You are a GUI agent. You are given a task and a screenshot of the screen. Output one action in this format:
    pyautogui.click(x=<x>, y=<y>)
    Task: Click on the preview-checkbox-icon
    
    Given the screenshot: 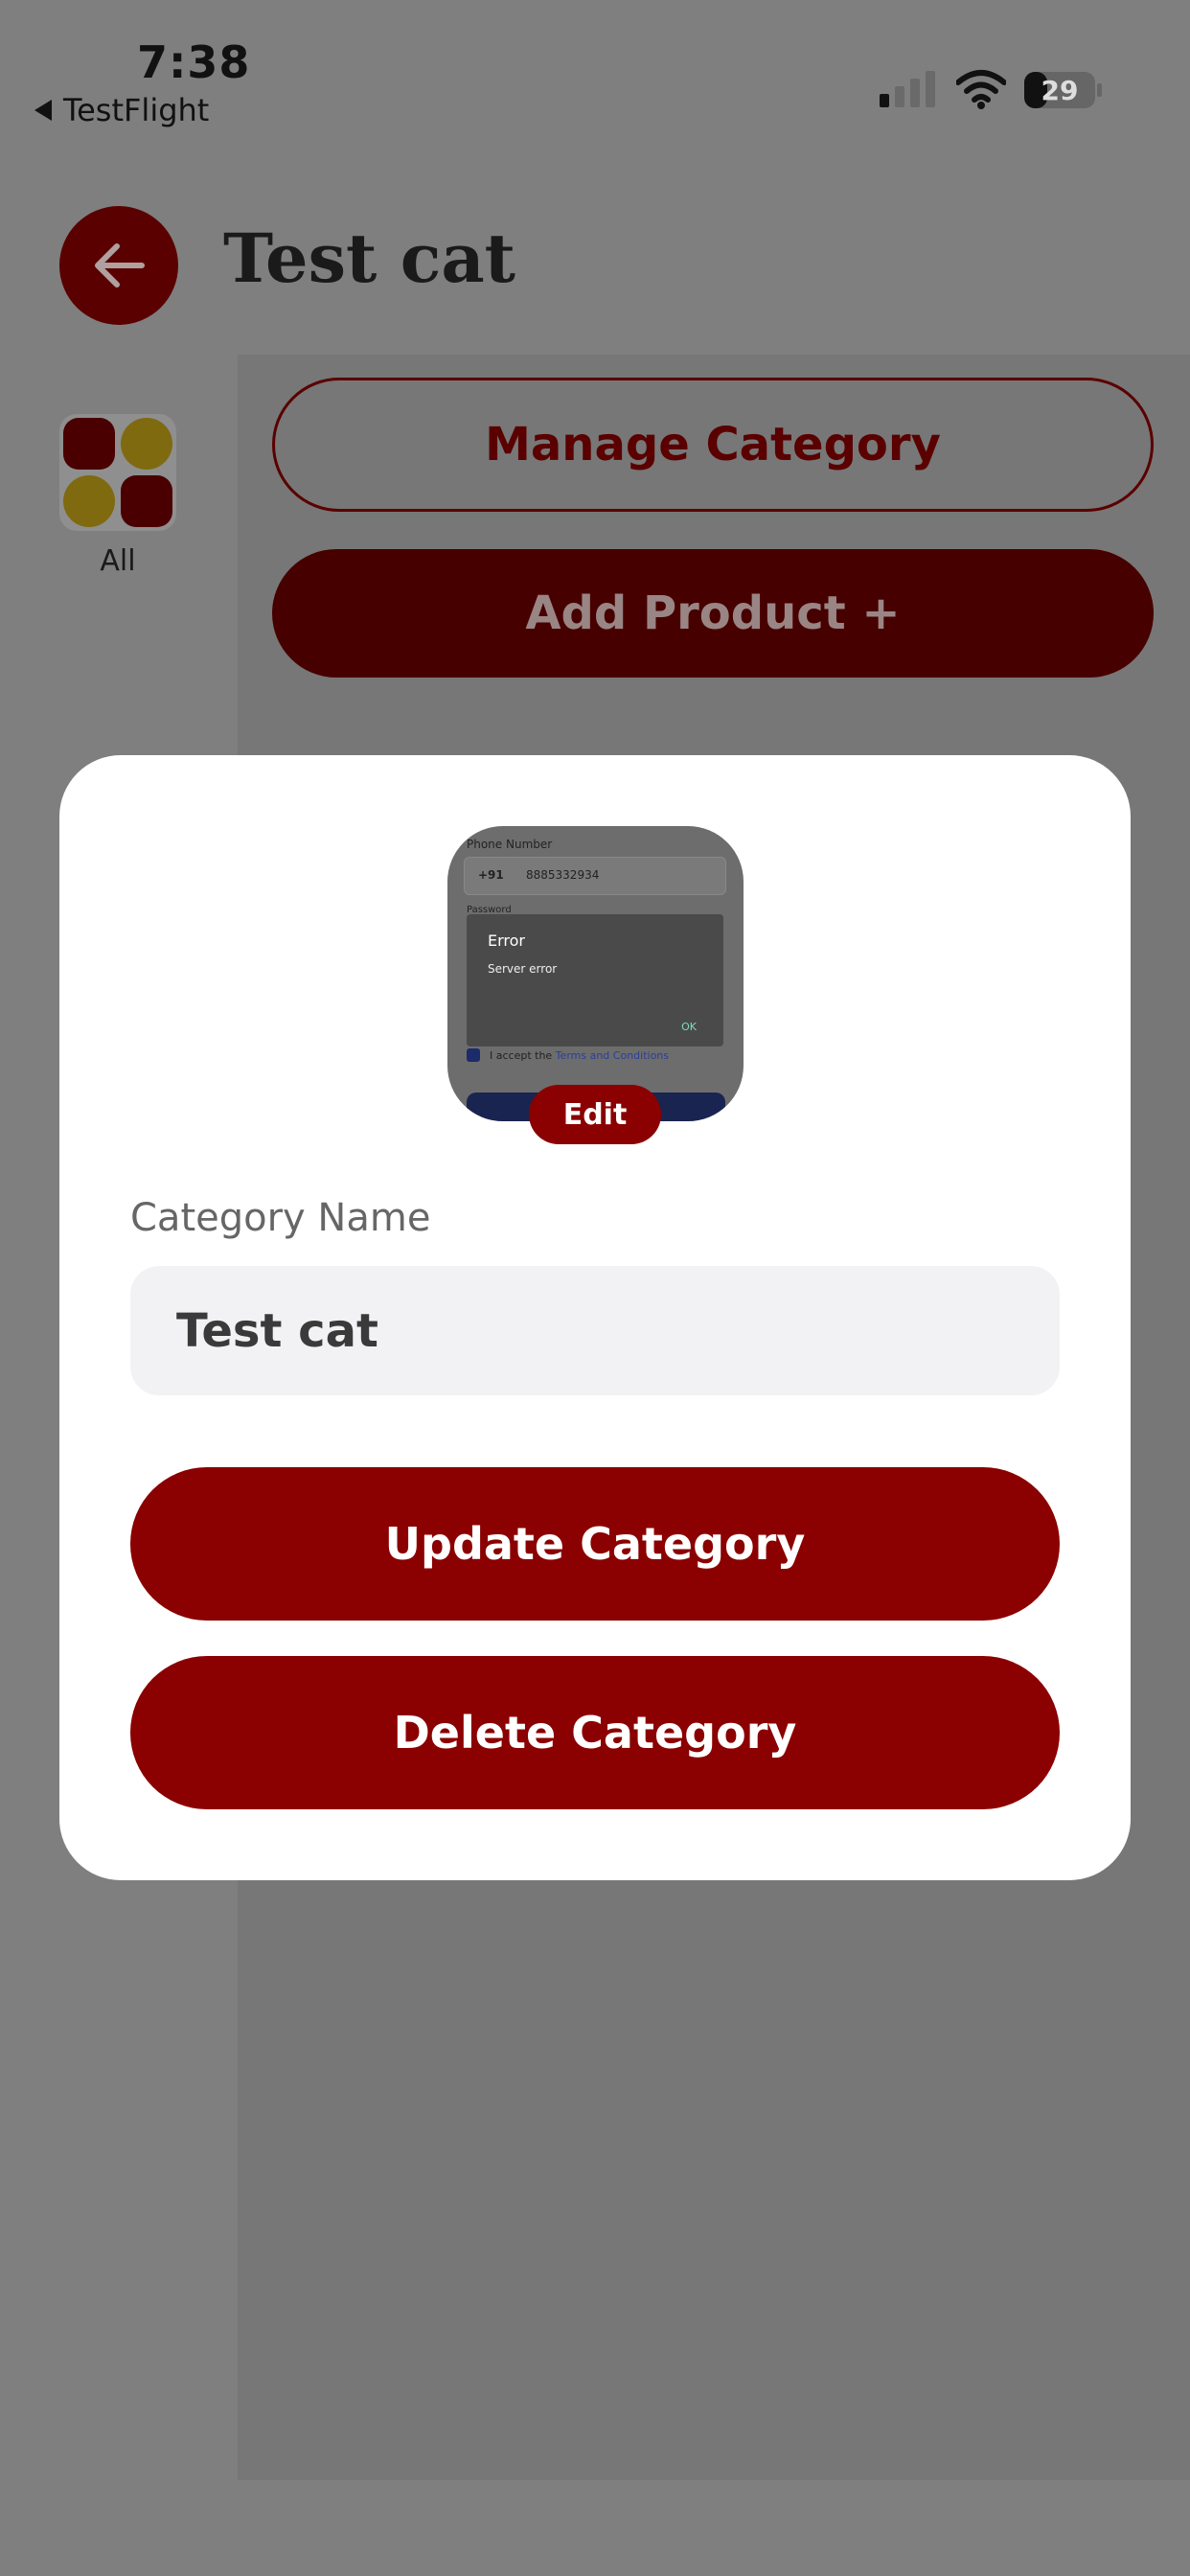 What is the action you would take?
    pyautogui.click(x=474, y=1055)
    